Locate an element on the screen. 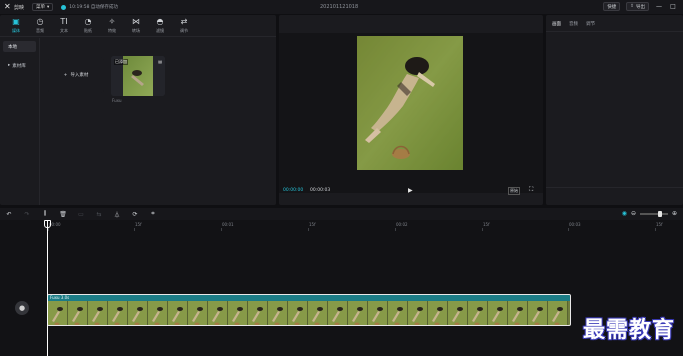 Image resolution: width=683 pixels, height=356 pixels. sidebar-item-library: ▸ 素材库 is located at coordinates (19, 65).